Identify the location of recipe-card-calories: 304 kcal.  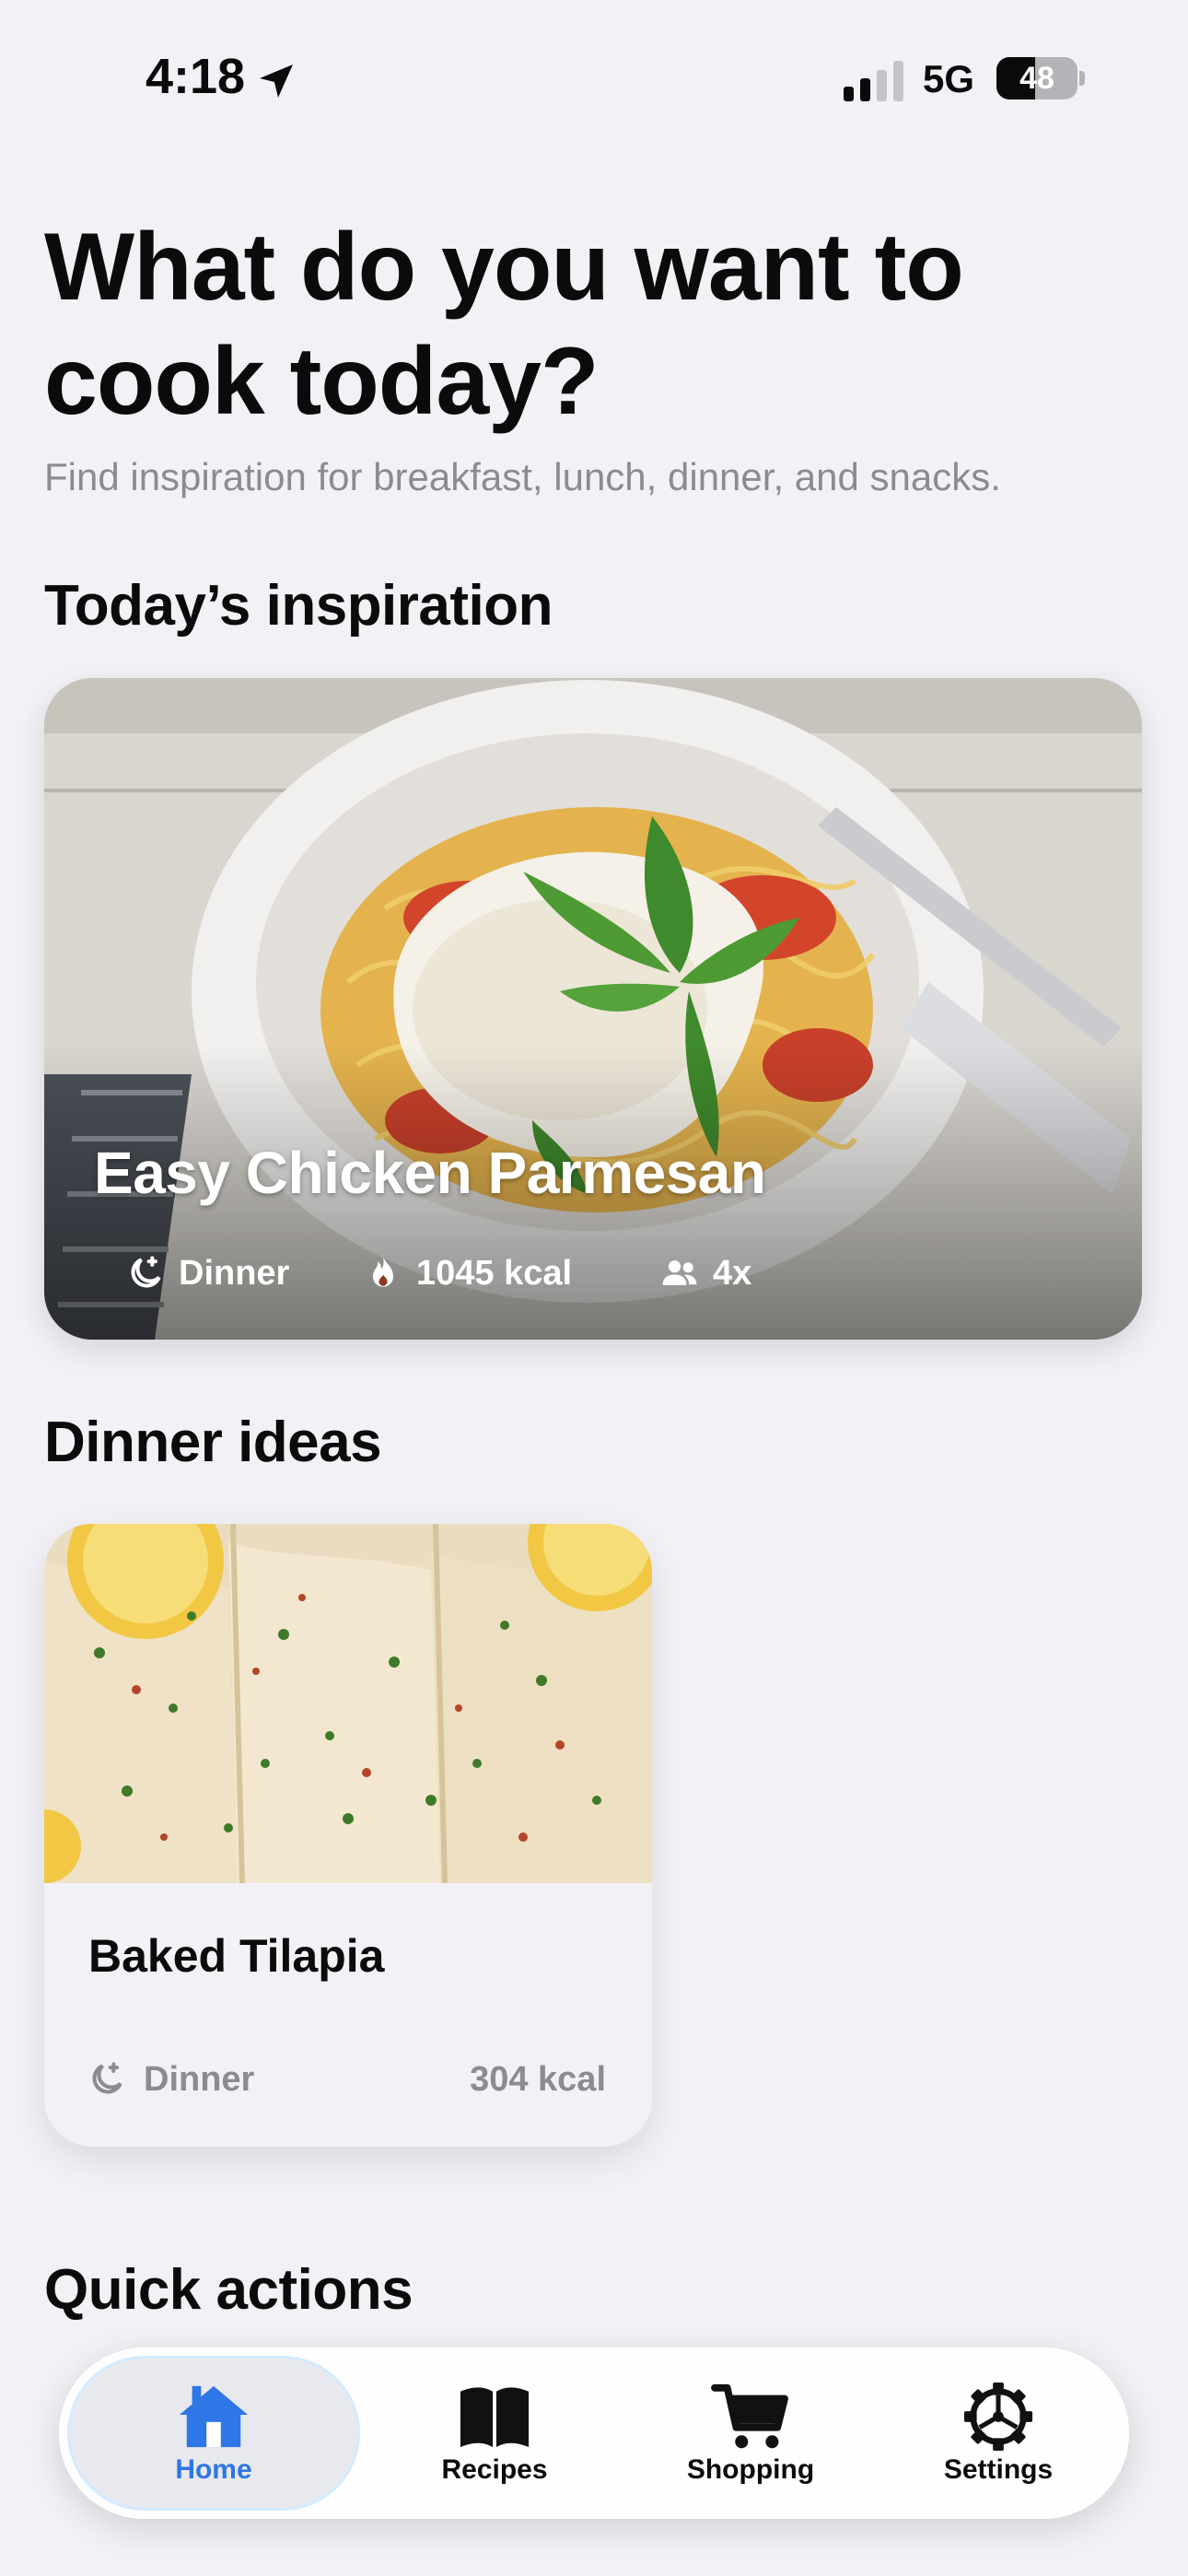
(538, 2079).